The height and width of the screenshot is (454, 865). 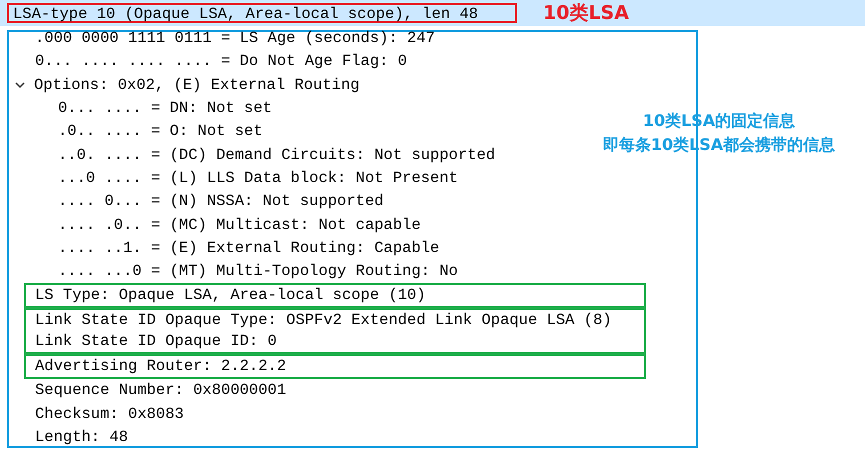 What do you see at coordinates (249, 248) in the screenshot?
I see `field-text: .... ..1. = (E) External Routing: Capable` at bounding box center [249, 248].